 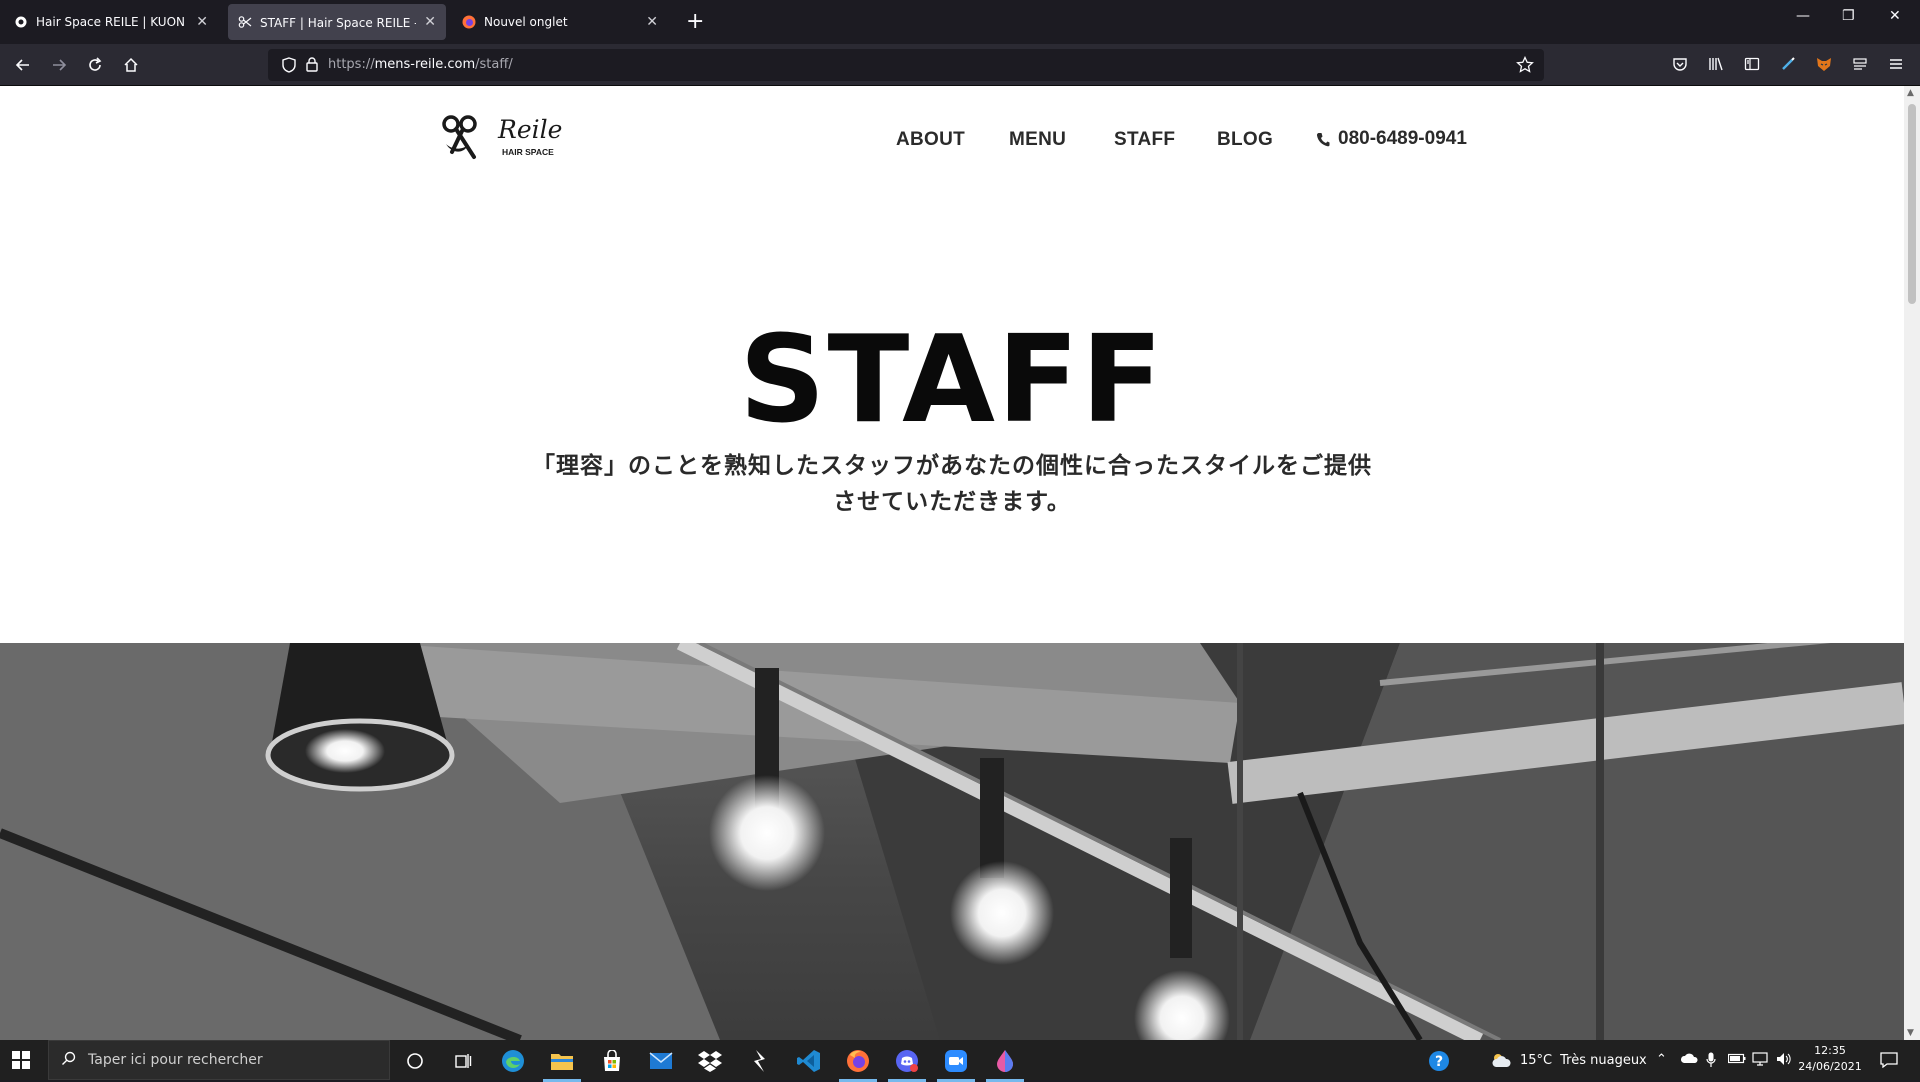 What do you see at coordinates (1830, 1066) in the screenshot?
I see `clock-date: 24/06/2021` at bounding box center [1830, 1066].